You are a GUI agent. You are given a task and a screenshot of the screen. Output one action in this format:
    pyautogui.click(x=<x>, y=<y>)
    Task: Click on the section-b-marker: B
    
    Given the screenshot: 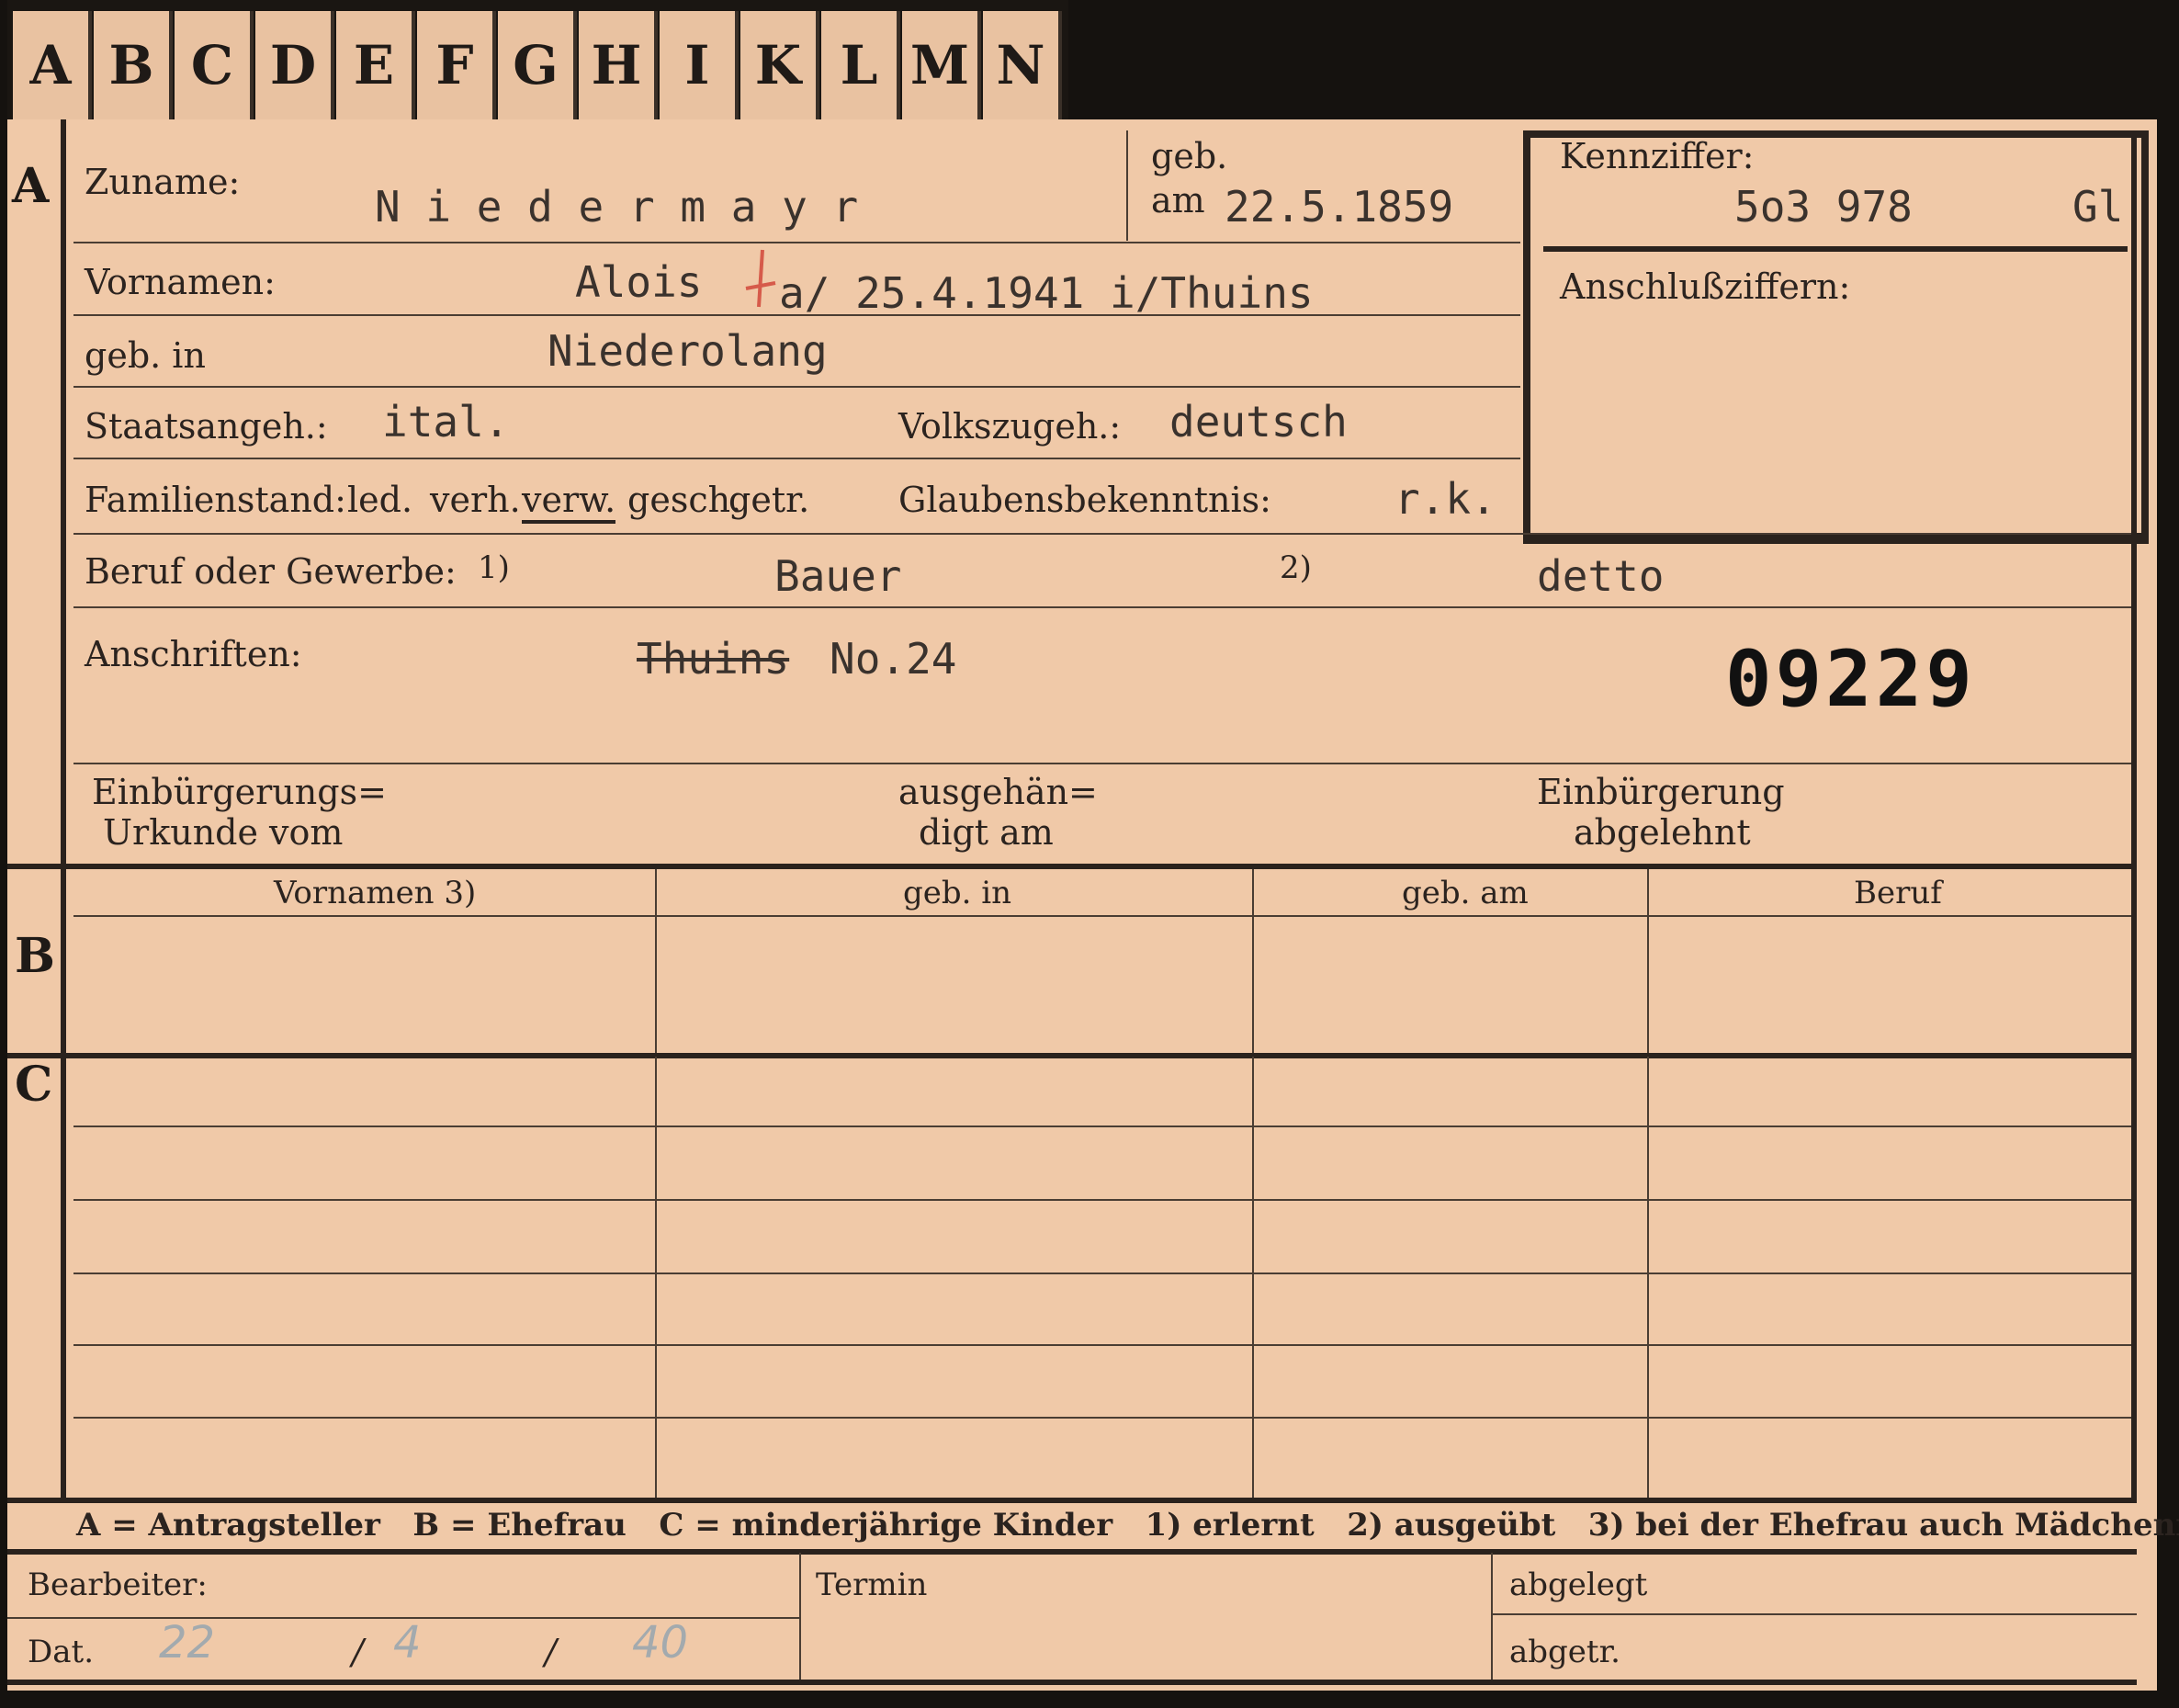 What is the action you would take?
    pyautogui.click(x=35, y=956)
    